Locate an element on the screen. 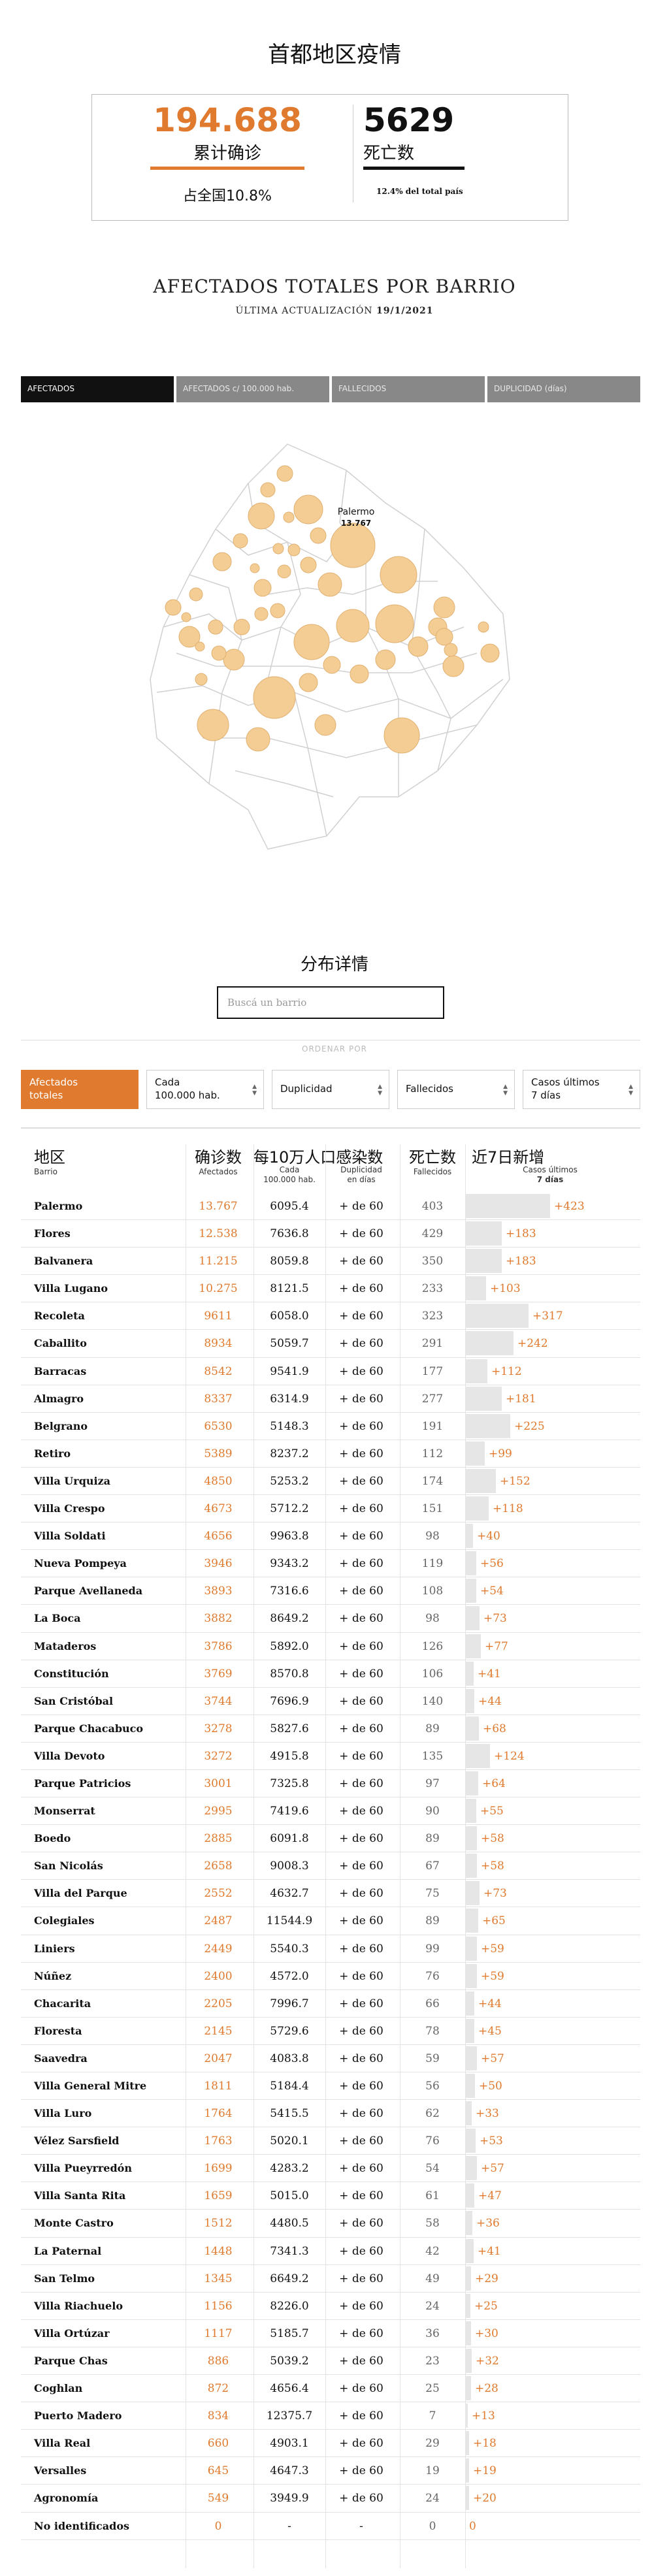 This screenshot has width=669, height=2576. cada-value: 6058.0 is located at coordinates (289, 1316).